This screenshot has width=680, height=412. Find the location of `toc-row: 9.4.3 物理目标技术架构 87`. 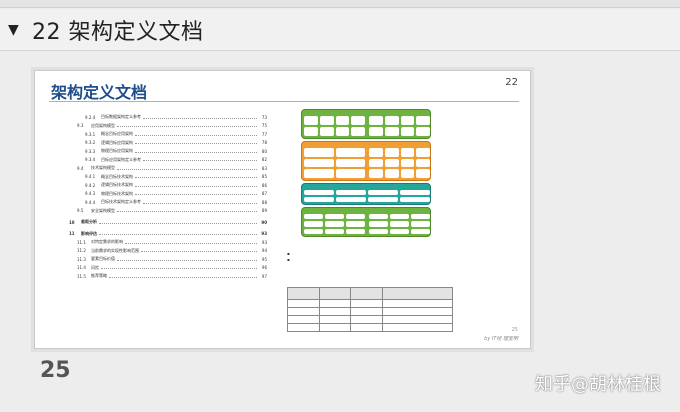

toc-row: 9.4.3 物理目标技术架构 87 is located at coordinates (168, 194).